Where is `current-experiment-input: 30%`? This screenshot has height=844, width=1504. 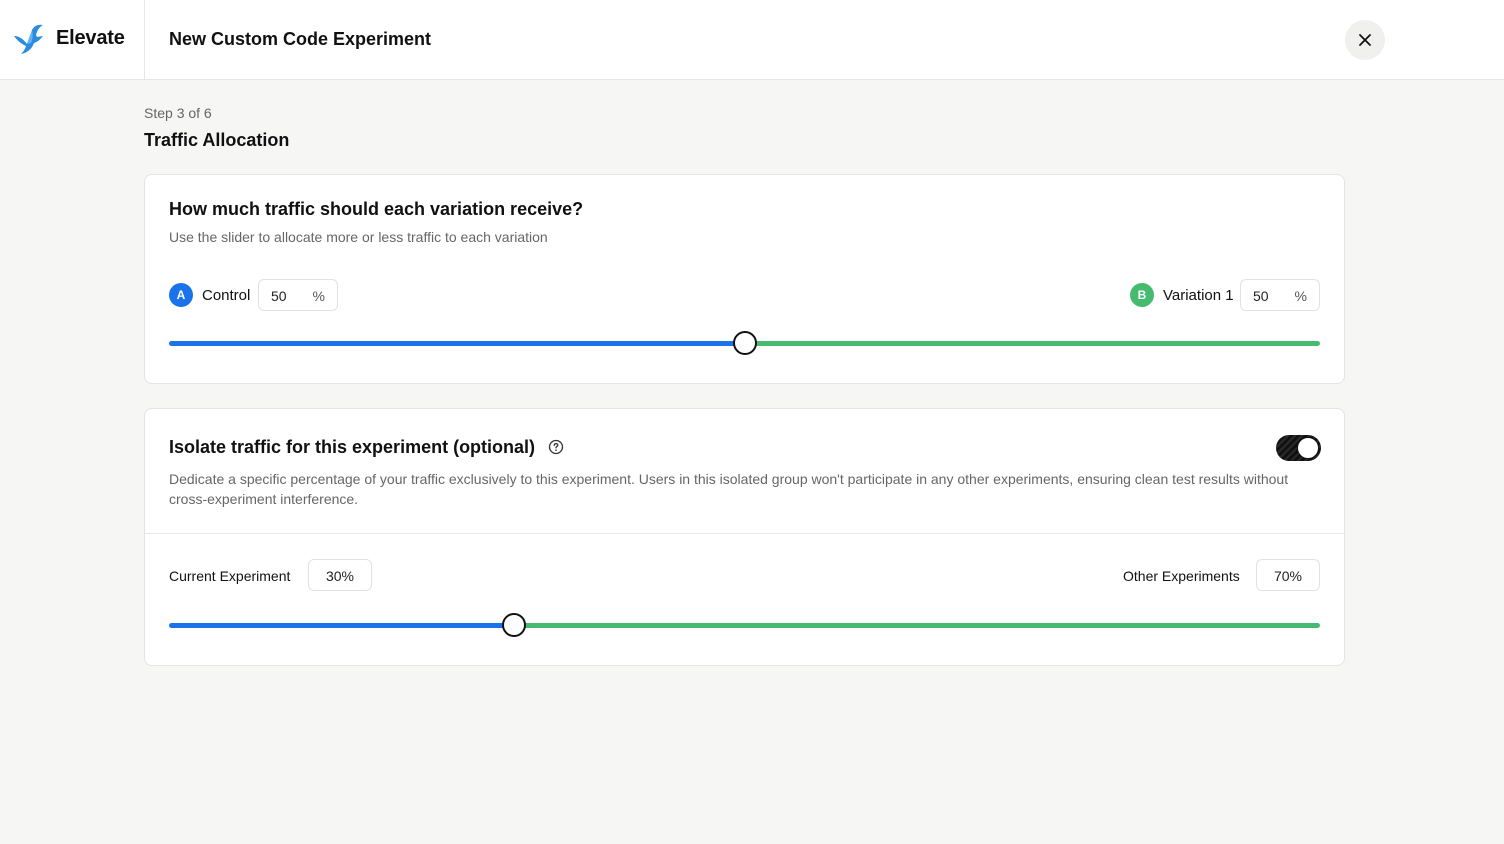 current-experiment-input: 30% is located at coordinates (340, 575).